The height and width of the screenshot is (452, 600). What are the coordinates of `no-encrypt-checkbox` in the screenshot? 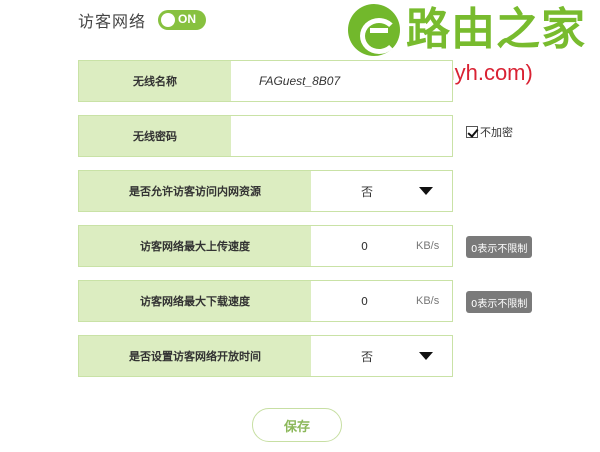 It's located at (472, 132).